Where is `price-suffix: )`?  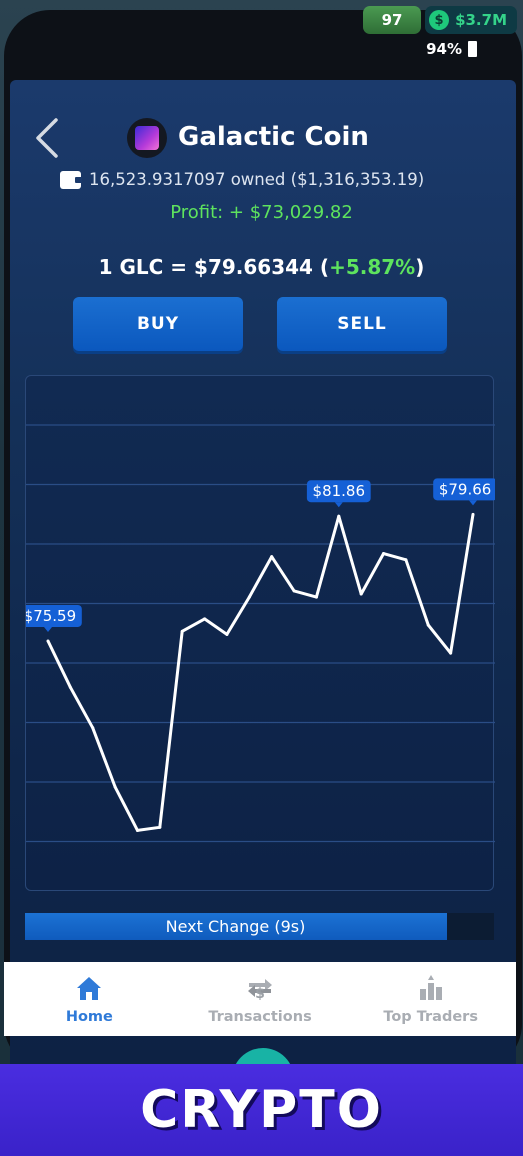
price-suffix: ) is located at coordinates (420, 267).